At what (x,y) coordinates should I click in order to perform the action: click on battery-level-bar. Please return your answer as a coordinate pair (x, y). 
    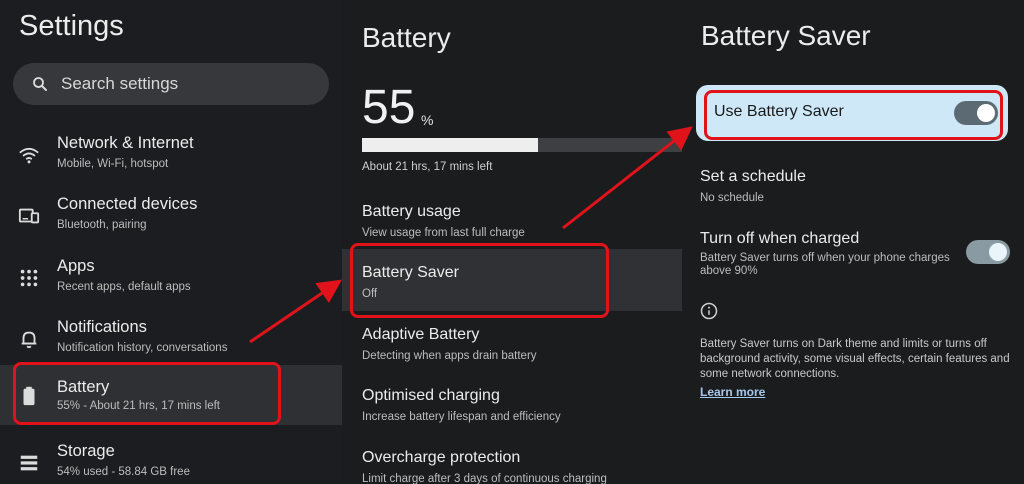
    Looking at the image, I should click on (522, 145).